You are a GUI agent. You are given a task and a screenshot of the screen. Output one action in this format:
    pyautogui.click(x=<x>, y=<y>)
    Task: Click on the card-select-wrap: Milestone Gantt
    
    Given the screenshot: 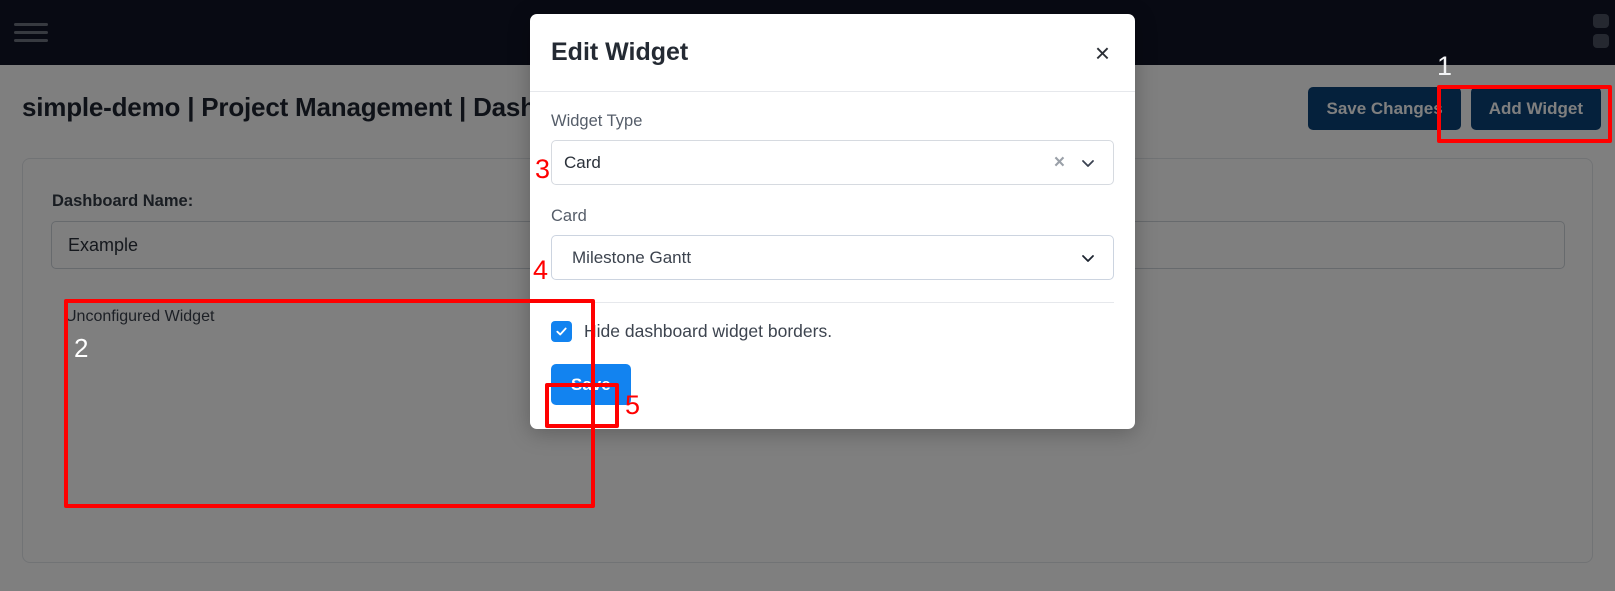 What is the action you would take?
    pyautogui.click(x=832, y=257)
    